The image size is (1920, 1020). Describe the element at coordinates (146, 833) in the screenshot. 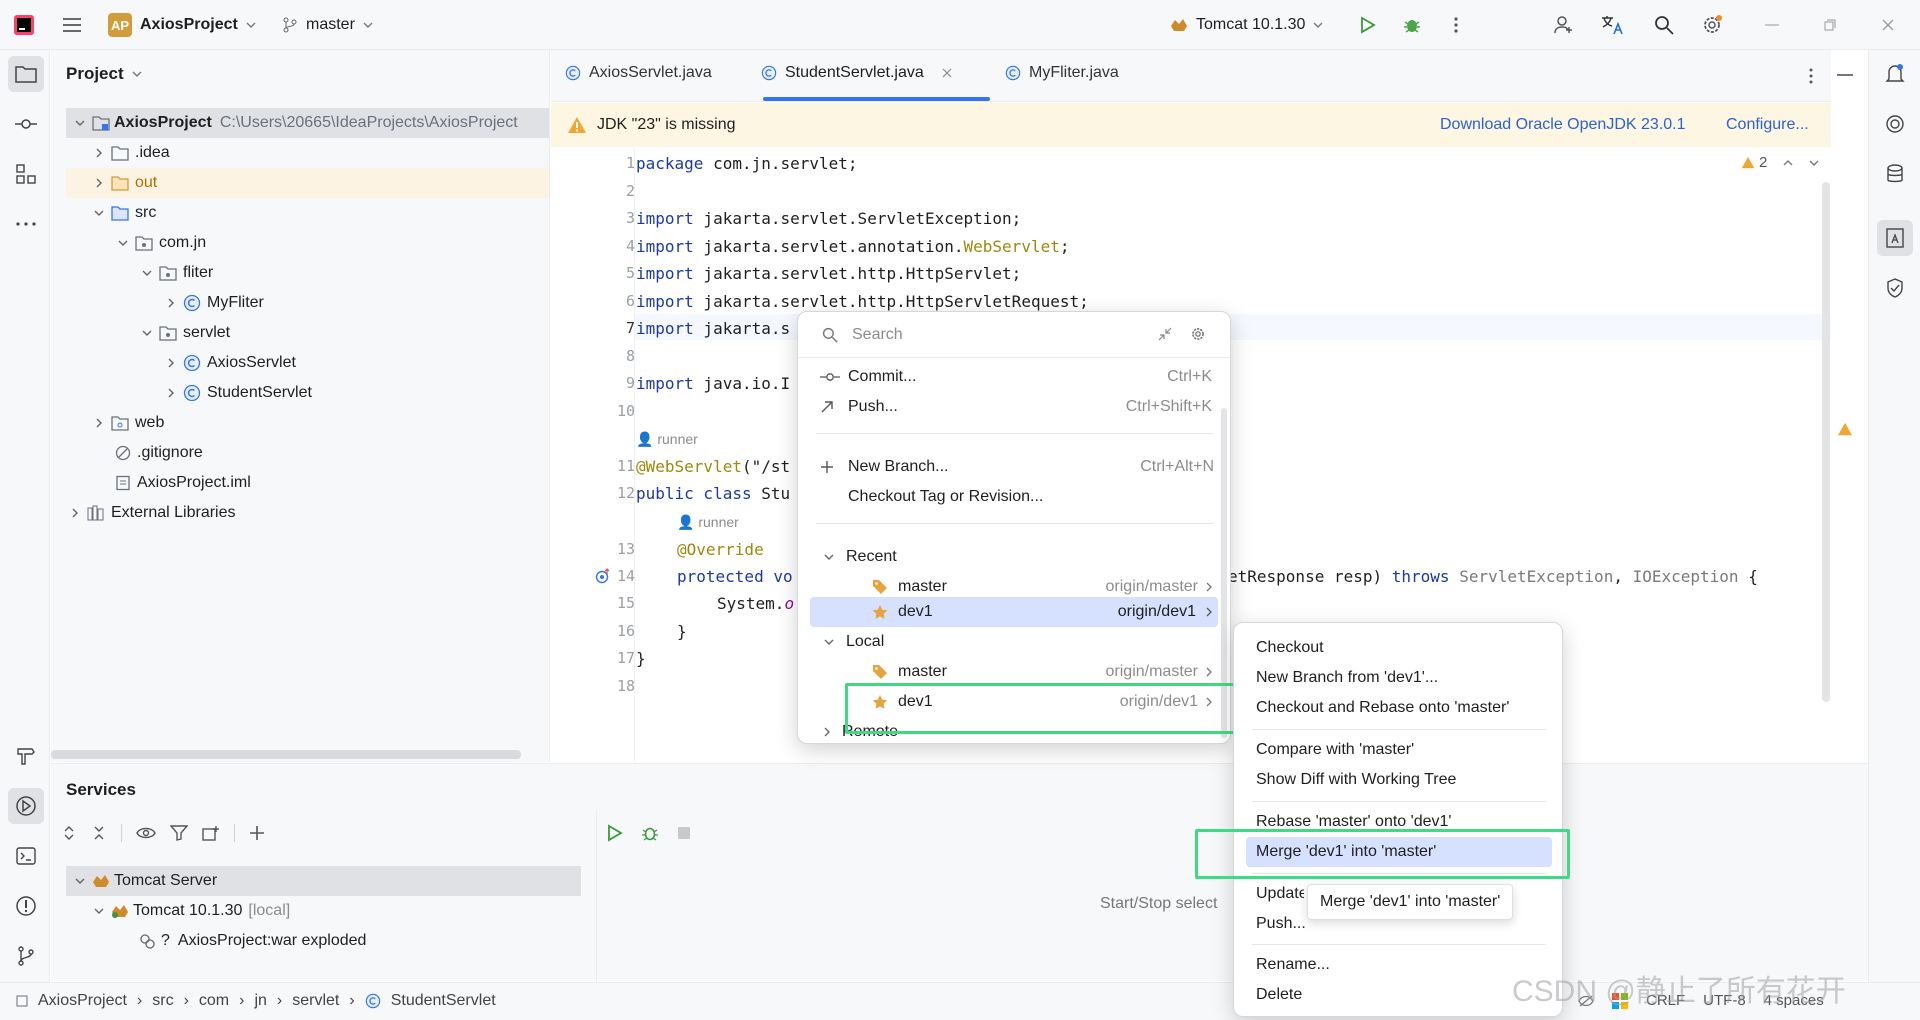

I see `view-options-eye-icon` at that location.